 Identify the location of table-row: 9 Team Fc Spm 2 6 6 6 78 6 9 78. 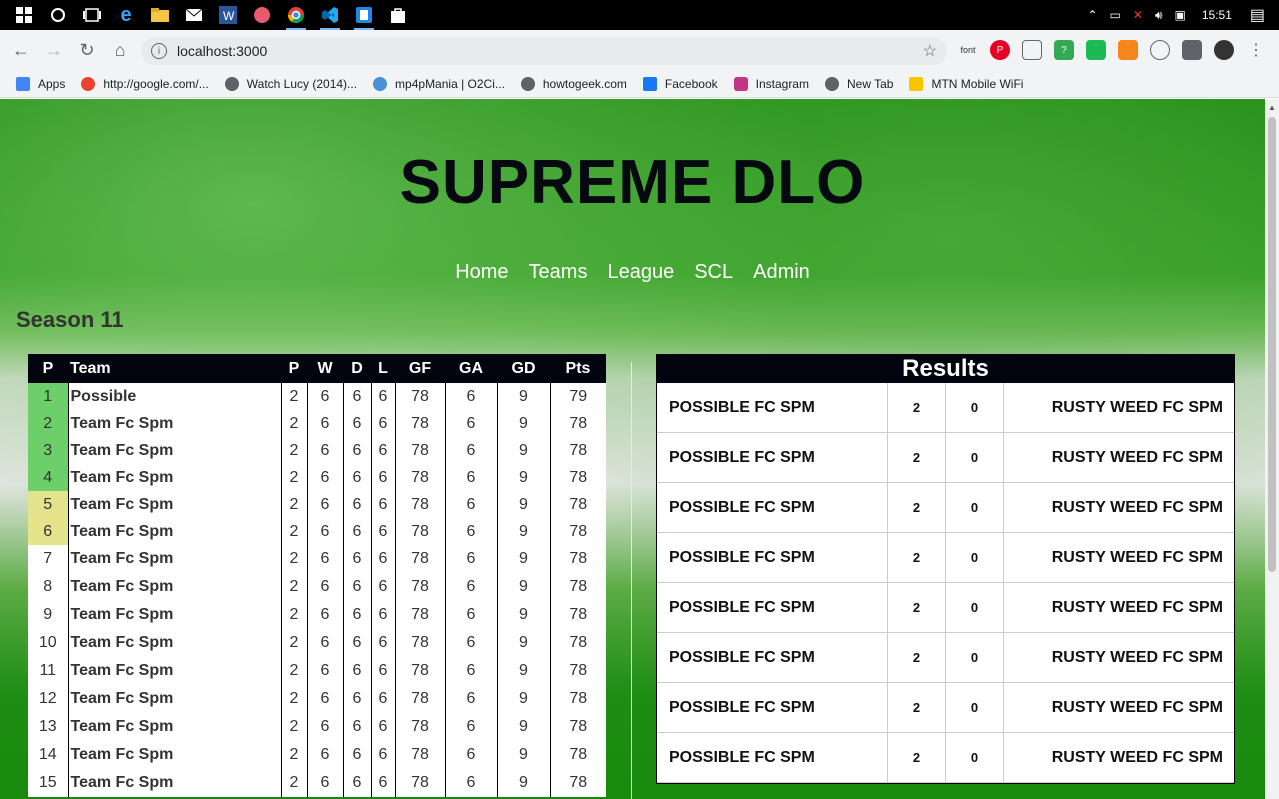
(317, 615).